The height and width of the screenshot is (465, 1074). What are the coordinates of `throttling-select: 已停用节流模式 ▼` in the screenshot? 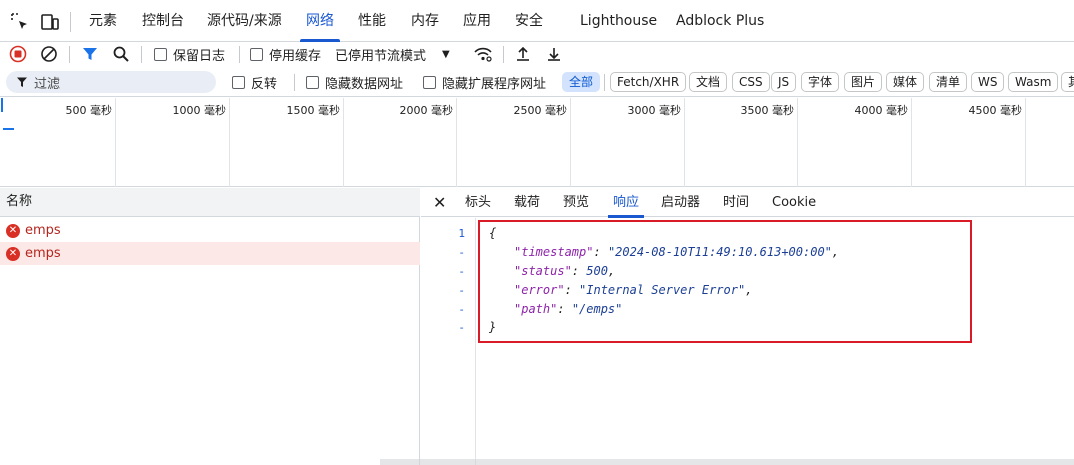 It's located at (392, 54).